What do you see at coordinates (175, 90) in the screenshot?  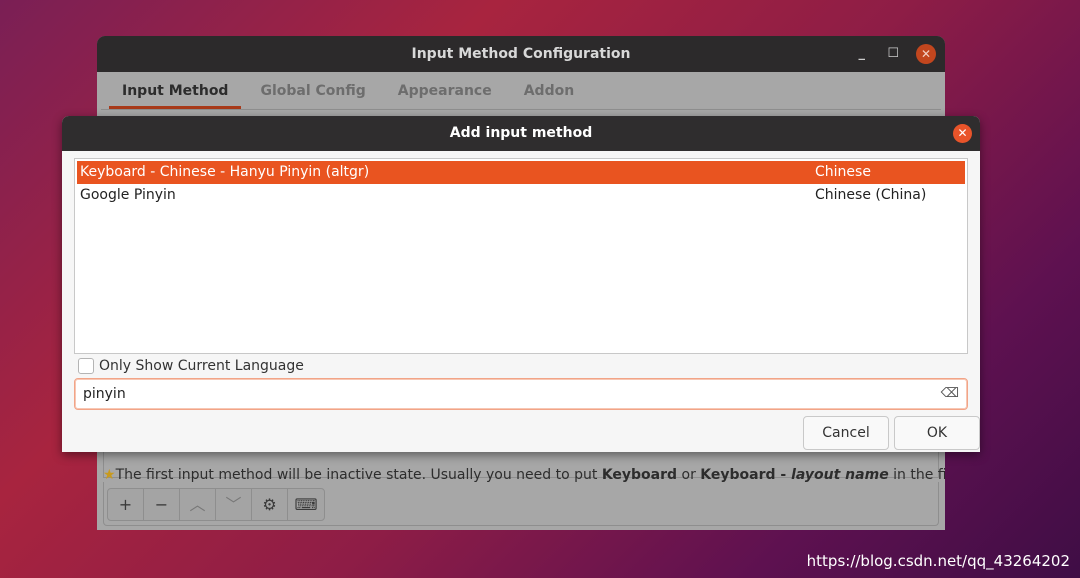 I see `tab-input-method: Input Method` at bounding box center [175, 90].